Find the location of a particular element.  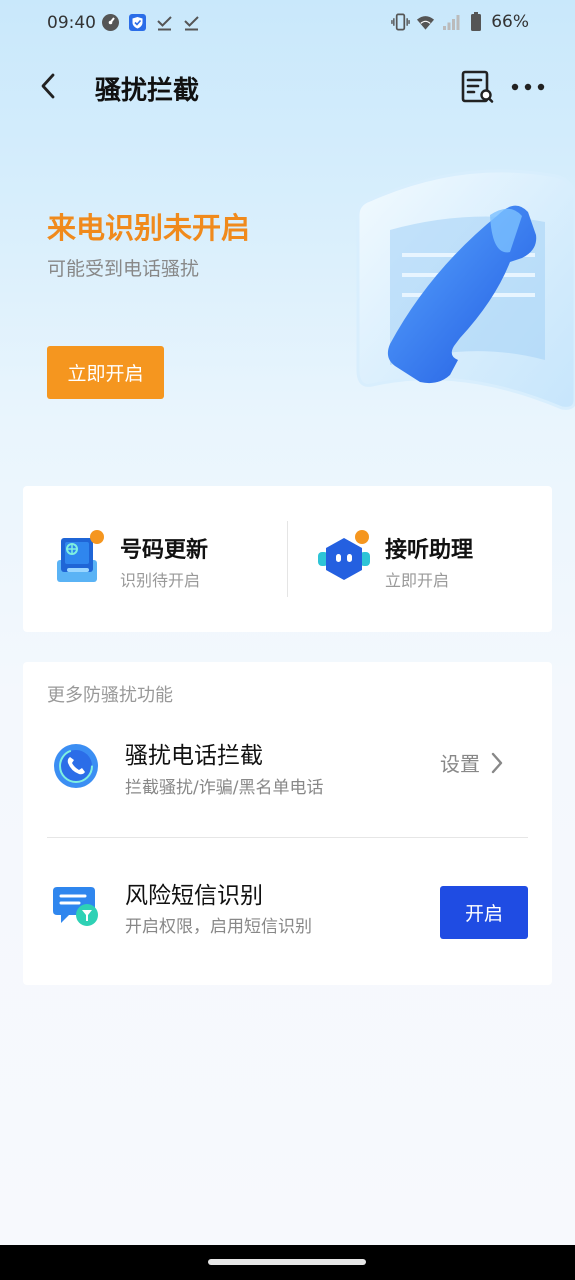

system-indicators: 66% is located at coordinates (460, 22).